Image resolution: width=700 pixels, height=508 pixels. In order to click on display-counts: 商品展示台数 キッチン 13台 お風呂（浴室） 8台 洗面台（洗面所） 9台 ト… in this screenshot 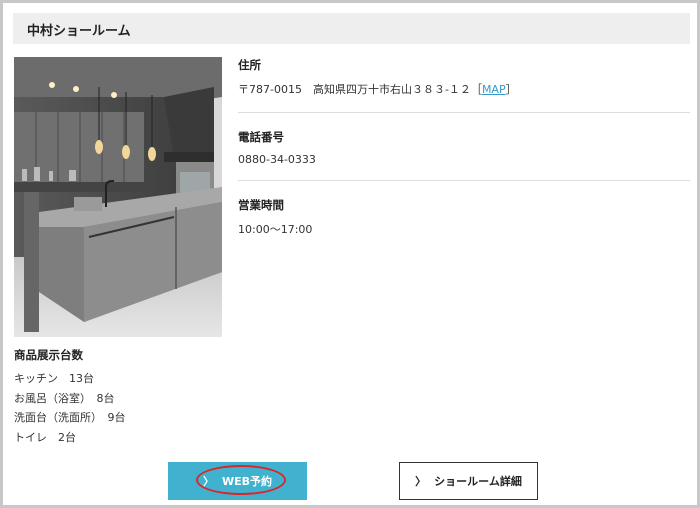, I will do `click(70, 397)`.